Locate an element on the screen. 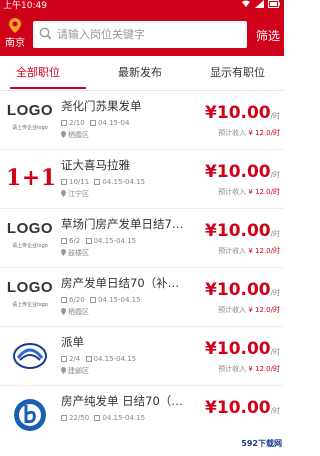 The image size is (320, 456). logo-text: 1+1 is located at coordinates (31, 178).